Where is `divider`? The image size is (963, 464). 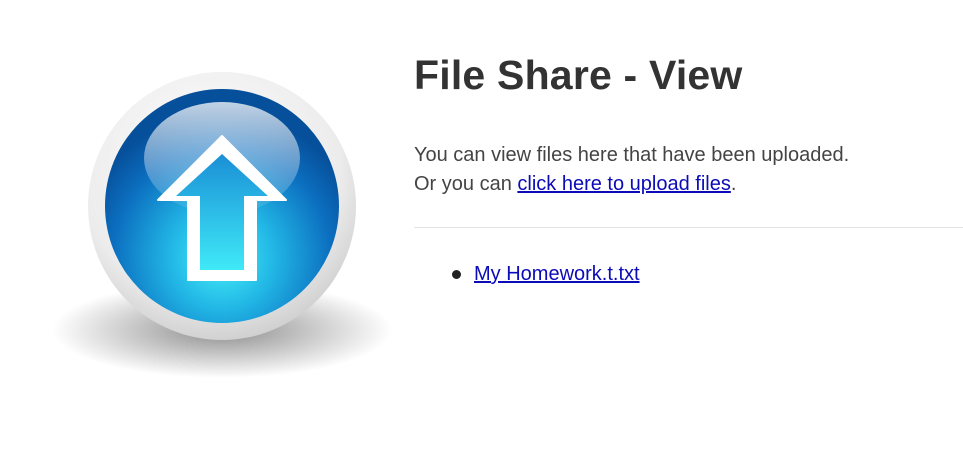 divider is located at coordinates (688, 227).